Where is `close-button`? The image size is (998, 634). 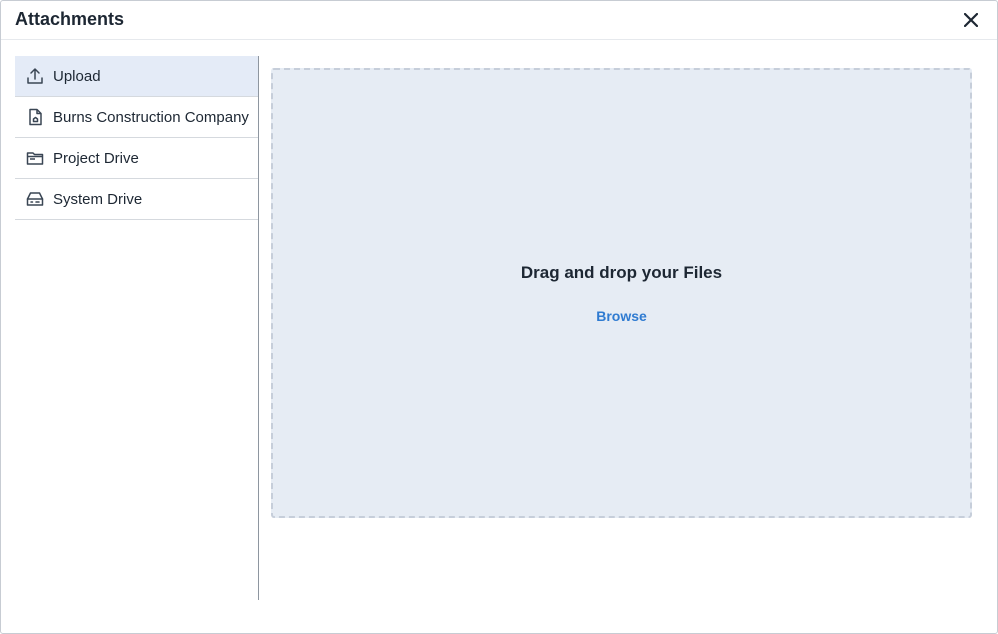
close-button is located at coordinates (971, 20).